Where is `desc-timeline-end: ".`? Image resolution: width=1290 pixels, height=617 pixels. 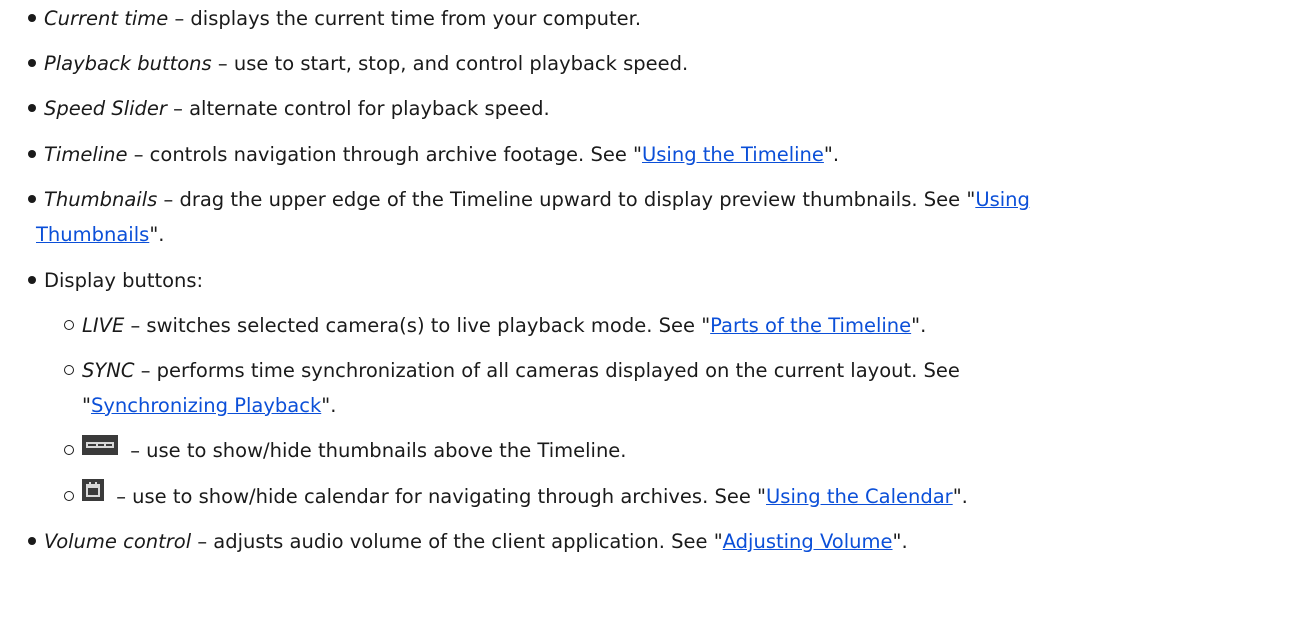 desc-timeline-end: ". is located at coordinates (831, 154).